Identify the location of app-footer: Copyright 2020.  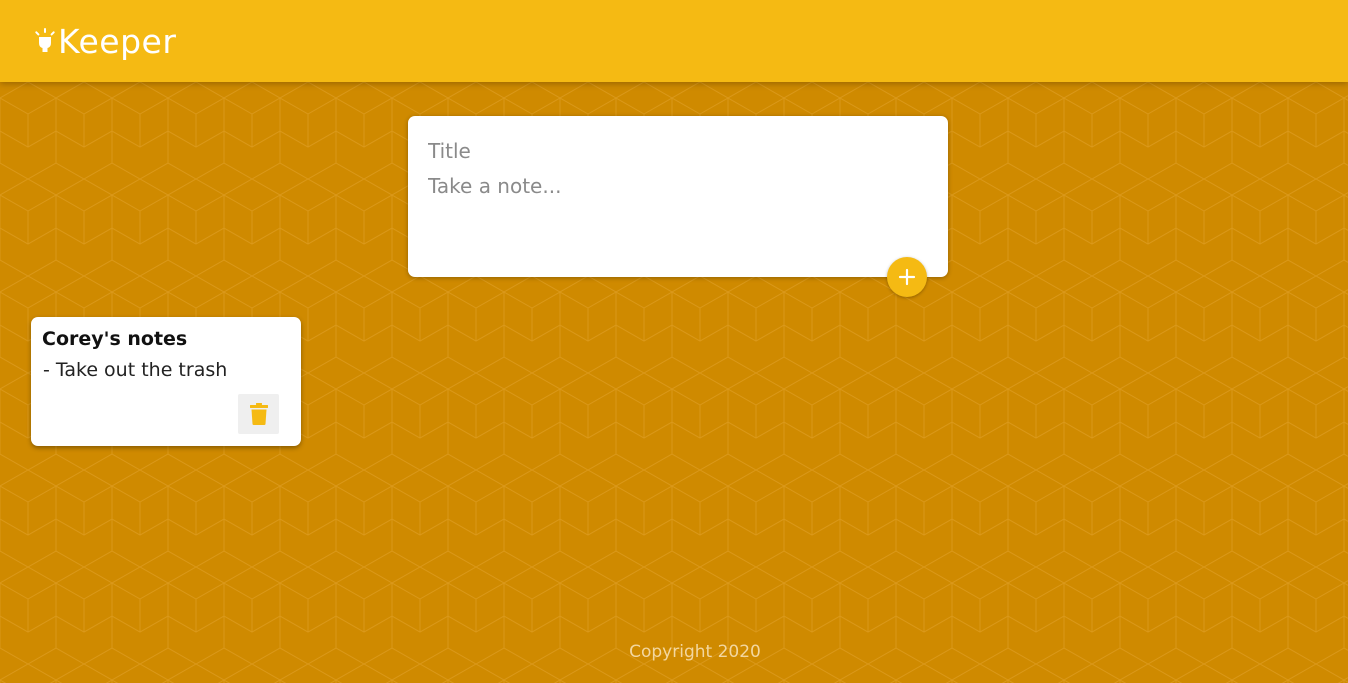
(674, 652).